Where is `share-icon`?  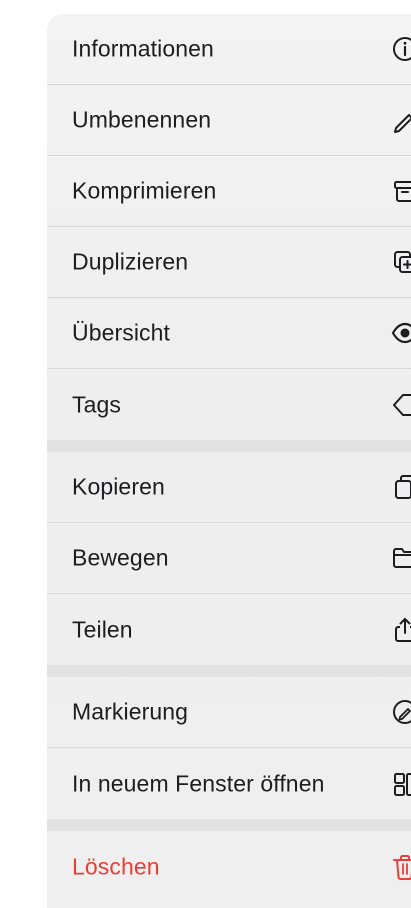
share-icon is located at coordinates (403, 629).